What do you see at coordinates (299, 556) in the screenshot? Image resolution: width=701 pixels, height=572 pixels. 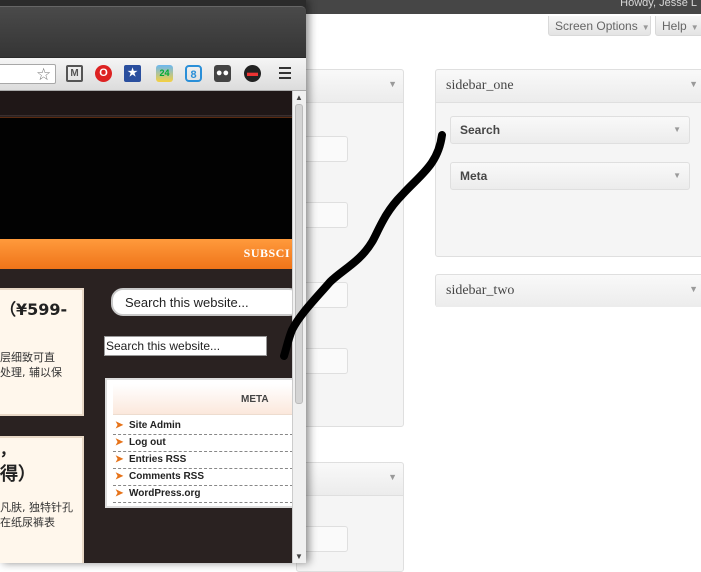 I see `scroll-down-arrow-icon: ▼` at bounding box center [299, 556].